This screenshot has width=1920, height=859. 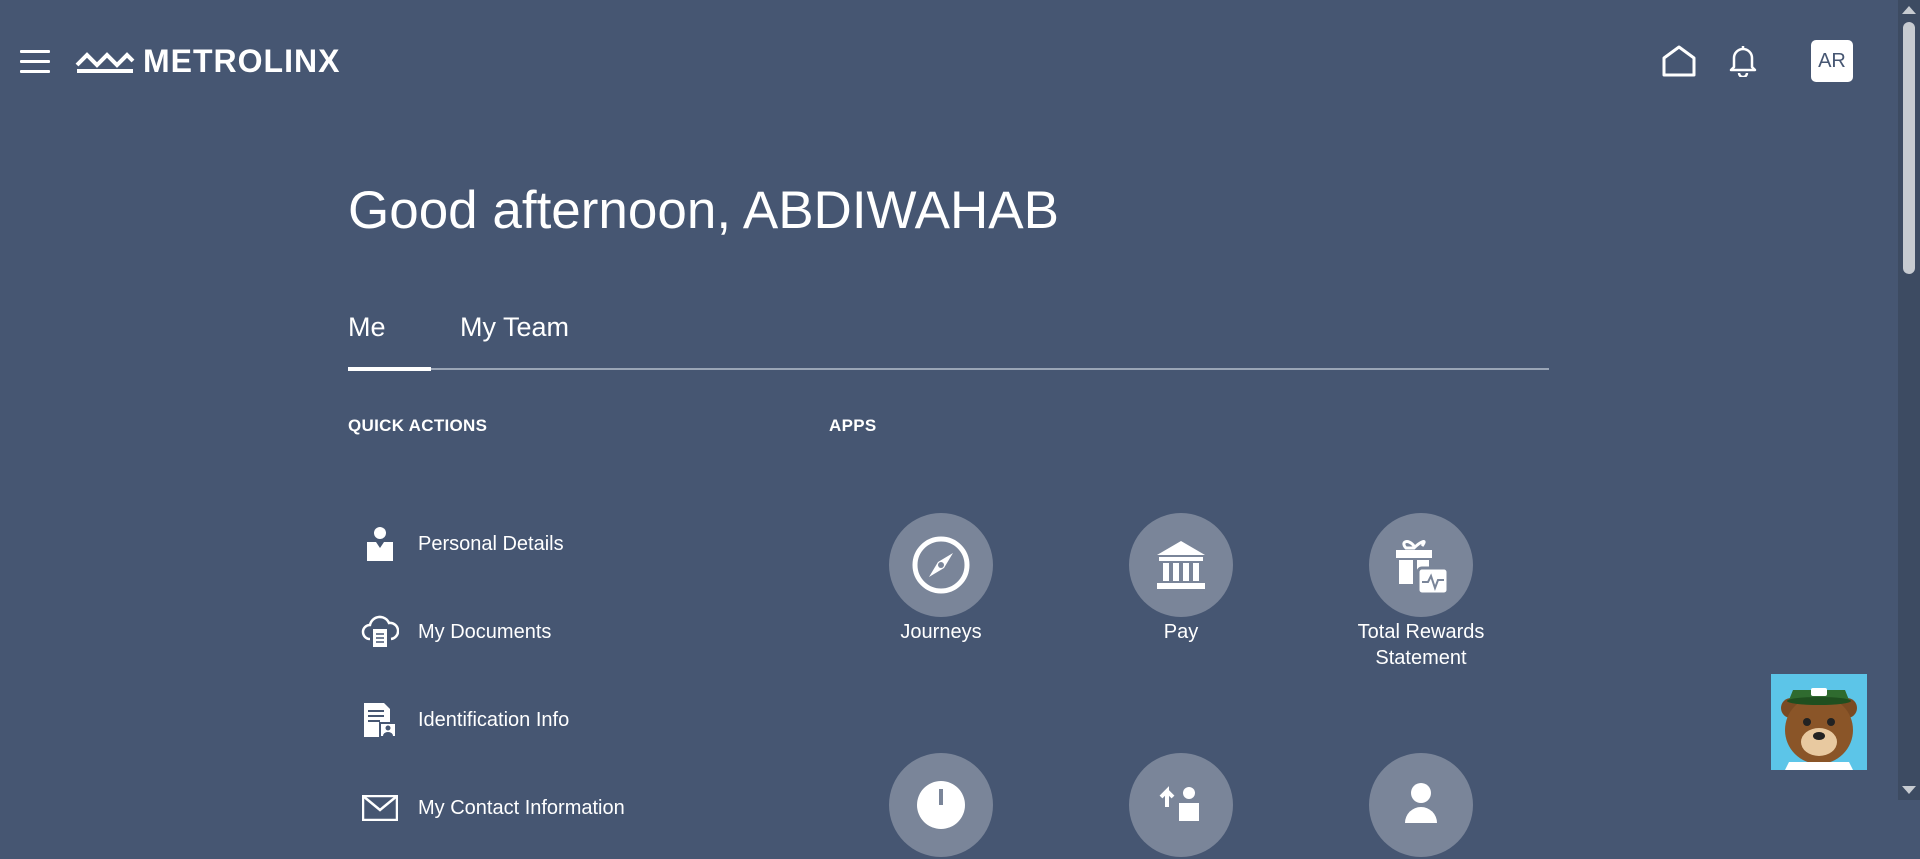 I want to click on app-clock, so click(x=941, y=806).